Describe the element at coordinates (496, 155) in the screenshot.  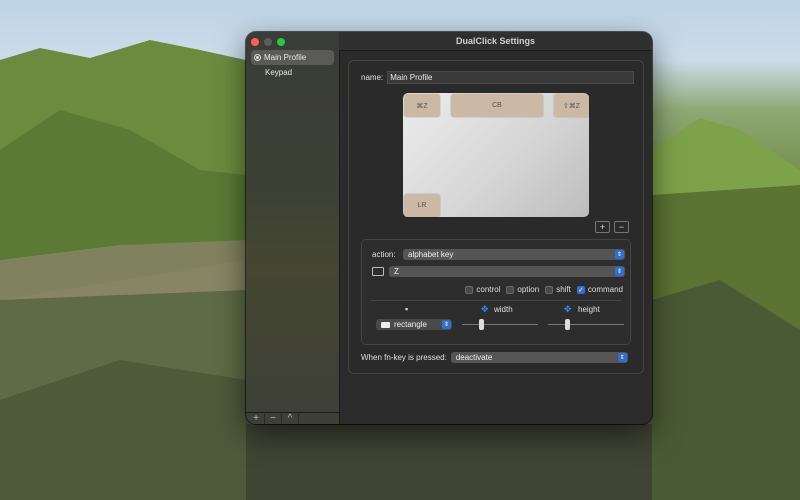
I see `key-preview-area: ⌘Z CB ⇧⌘Z LR` at that location.